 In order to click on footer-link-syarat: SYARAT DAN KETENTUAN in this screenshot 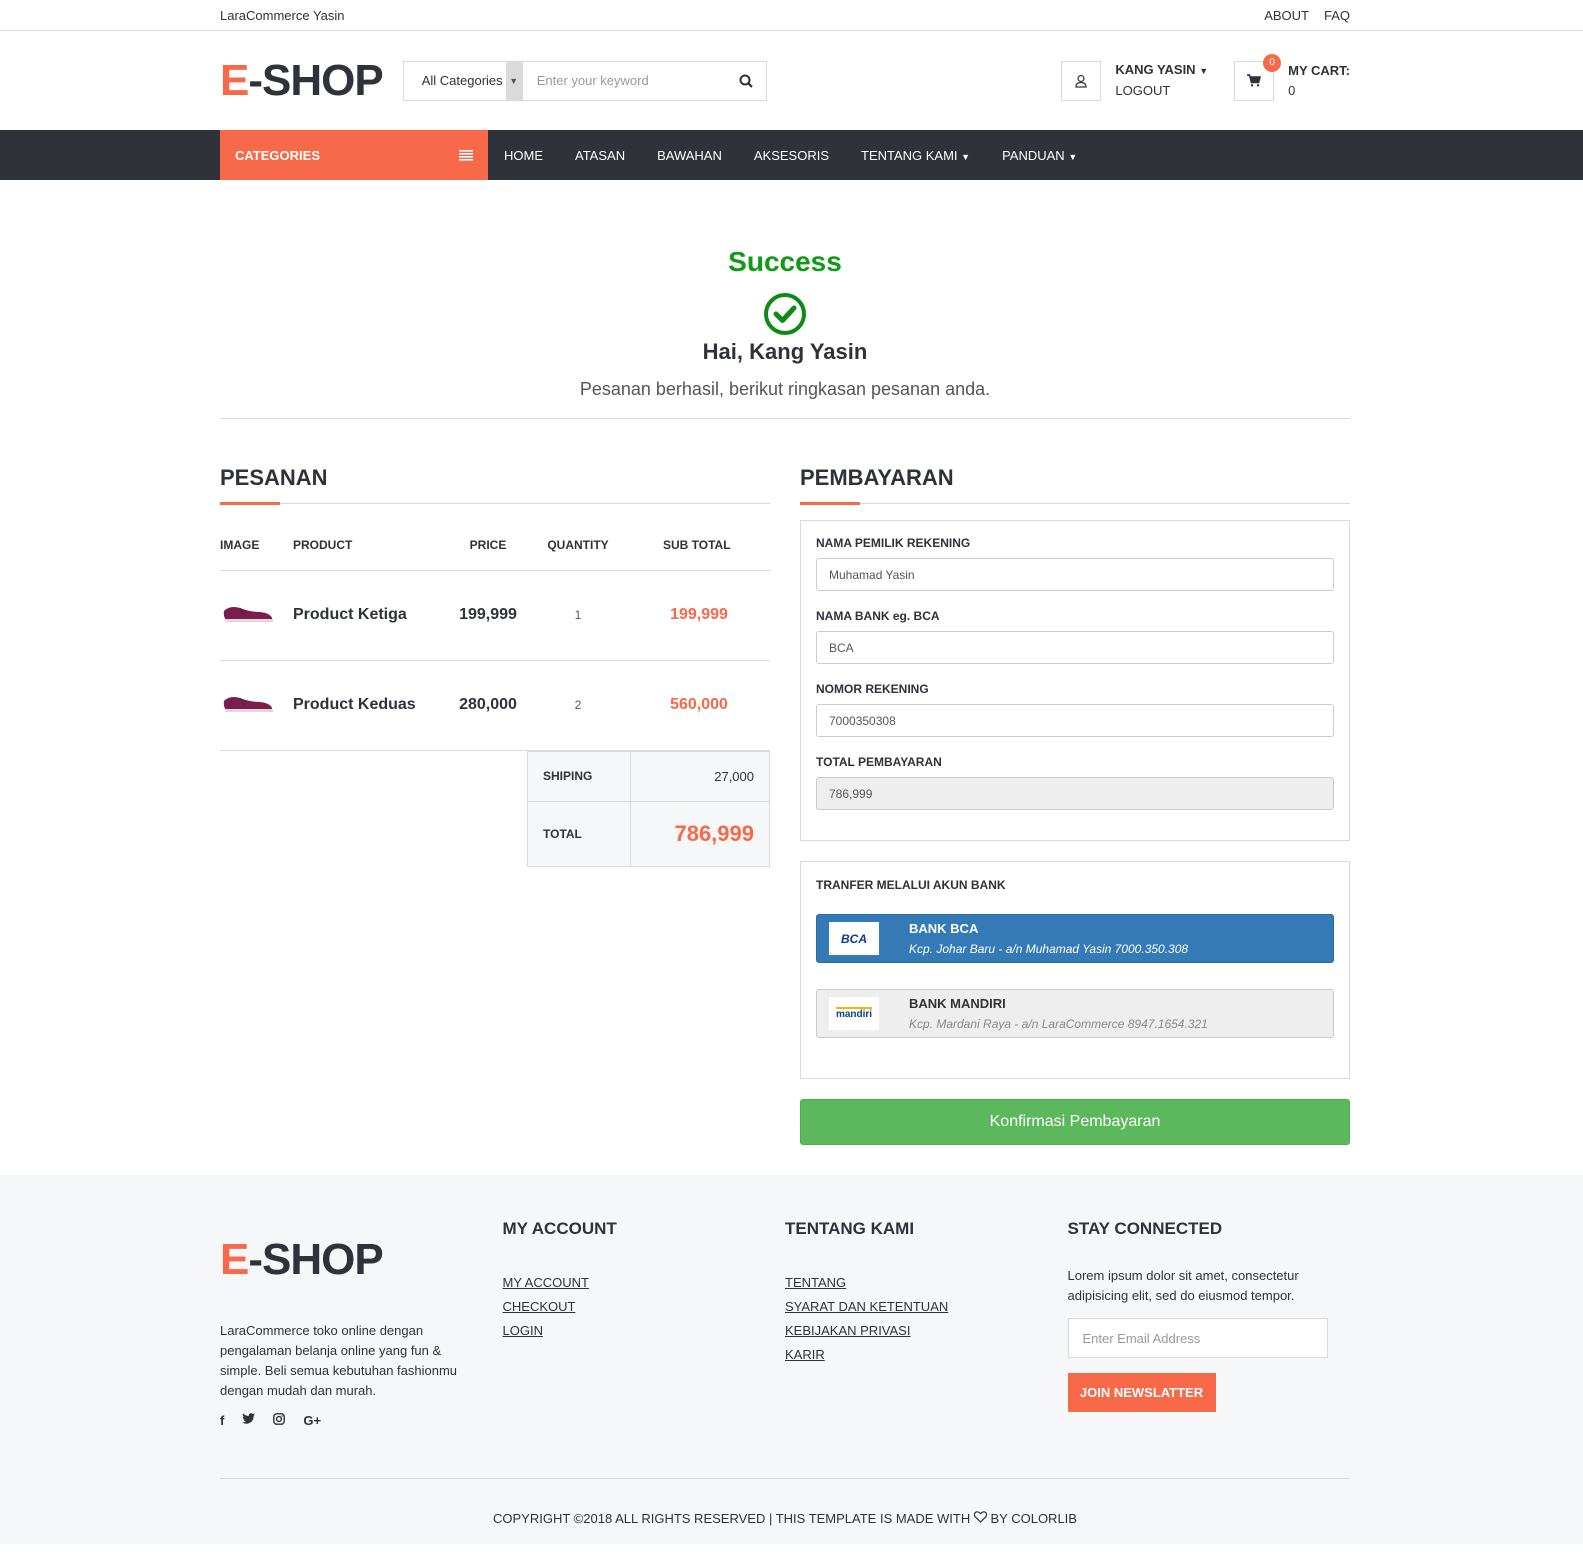, I will do `click(926, 1307)`.